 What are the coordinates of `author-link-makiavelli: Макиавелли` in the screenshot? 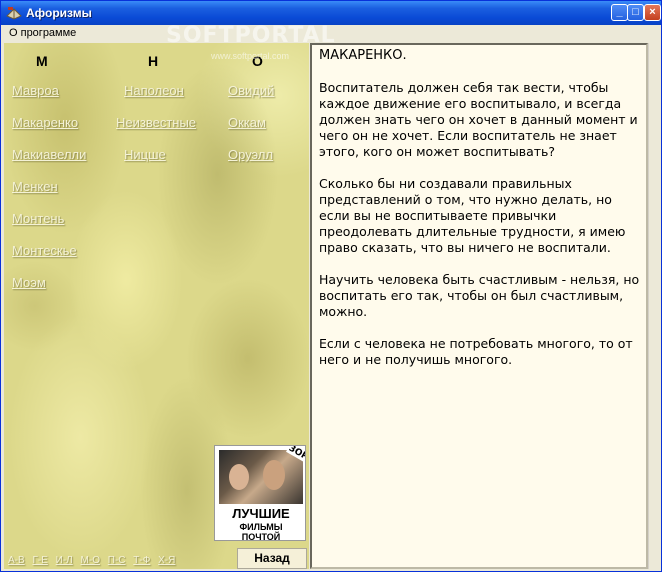 It's located at (49, 154).